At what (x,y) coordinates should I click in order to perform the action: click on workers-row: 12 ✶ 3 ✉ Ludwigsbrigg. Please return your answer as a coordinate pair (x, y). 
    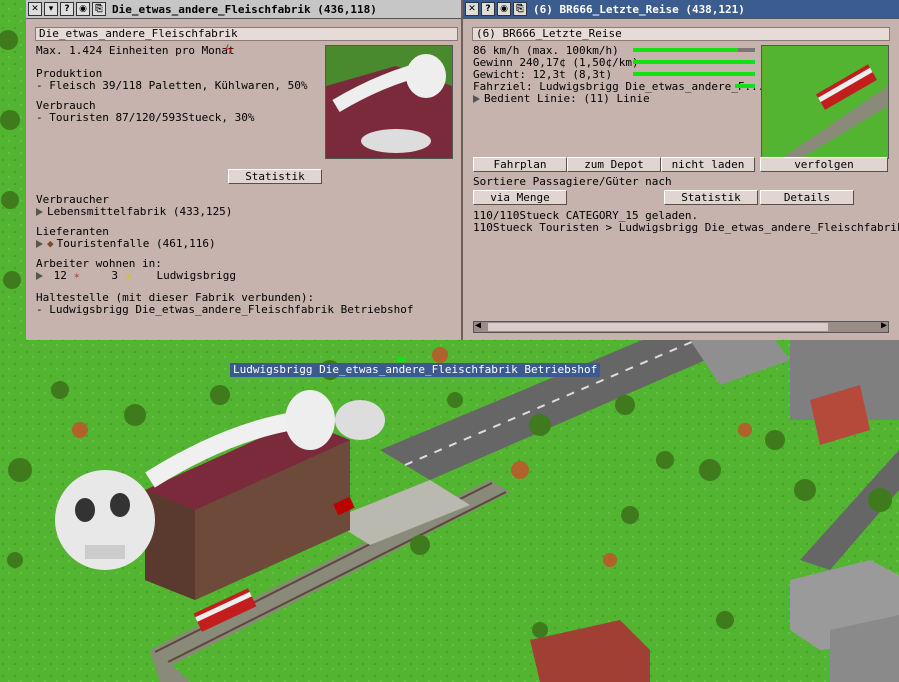
    Looking at the image, I should click on (136, 276).